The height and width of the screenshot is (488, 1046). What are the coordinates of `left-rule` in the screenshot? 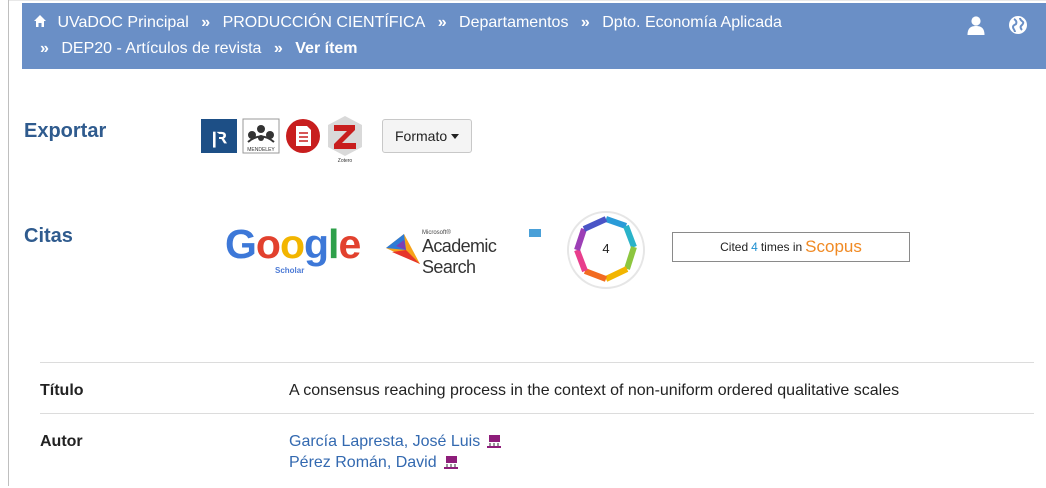 It's located at (8, 243).